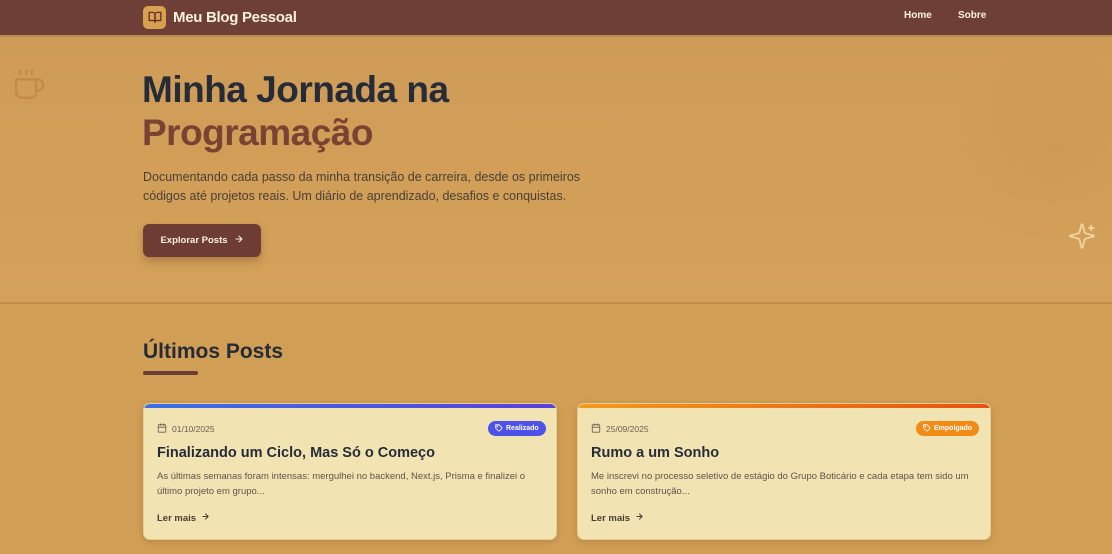  I want to click on book-icon, so click(154, 17).